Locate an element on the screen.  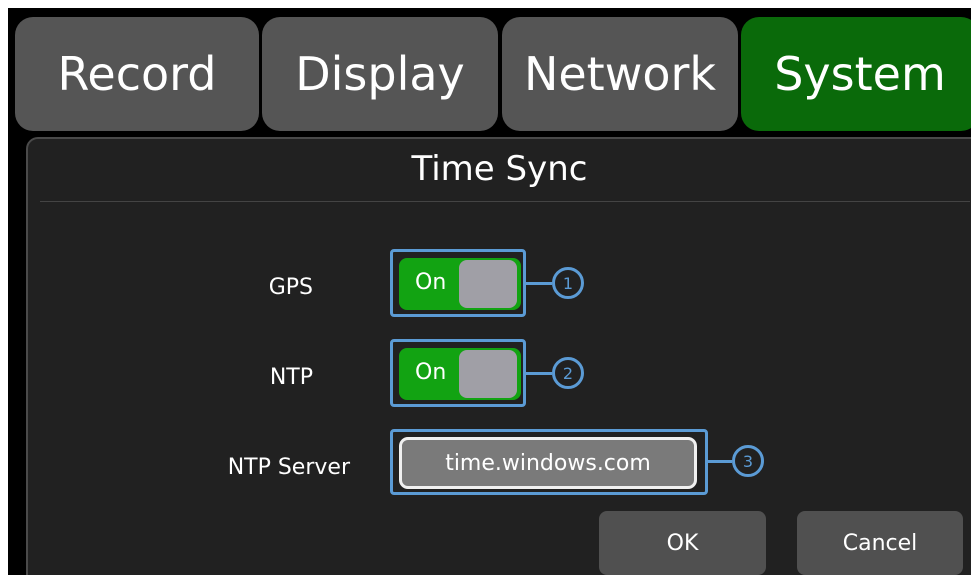
tab-record: Record is located at coordinates (137, 74).